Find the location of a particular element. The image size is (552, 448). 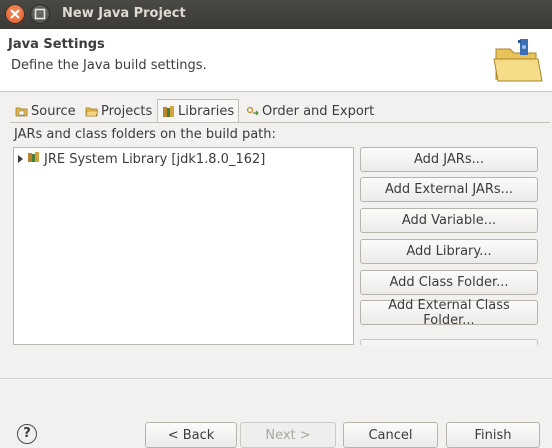

projects-icon is located at coordinates (92, 111).